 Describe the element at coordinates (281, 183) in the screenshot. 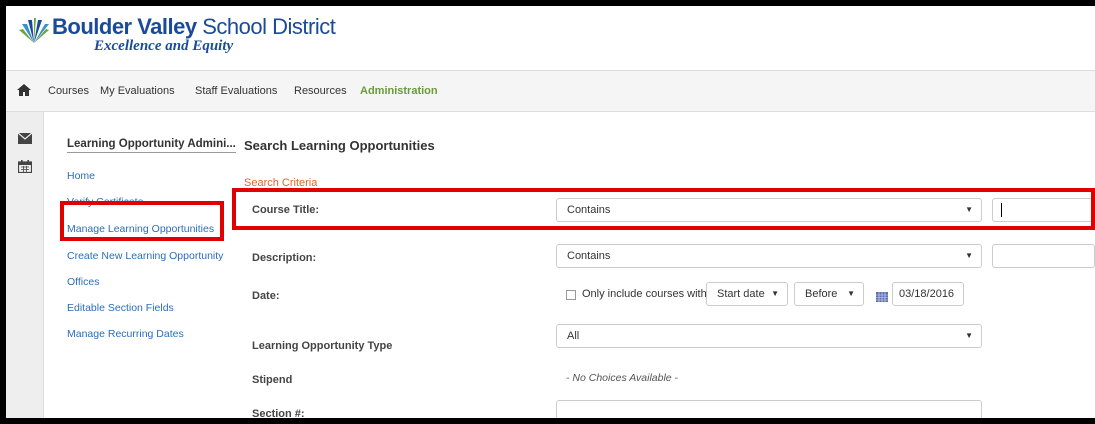

I see `search-criteria-label: Search Criteria` at that location.